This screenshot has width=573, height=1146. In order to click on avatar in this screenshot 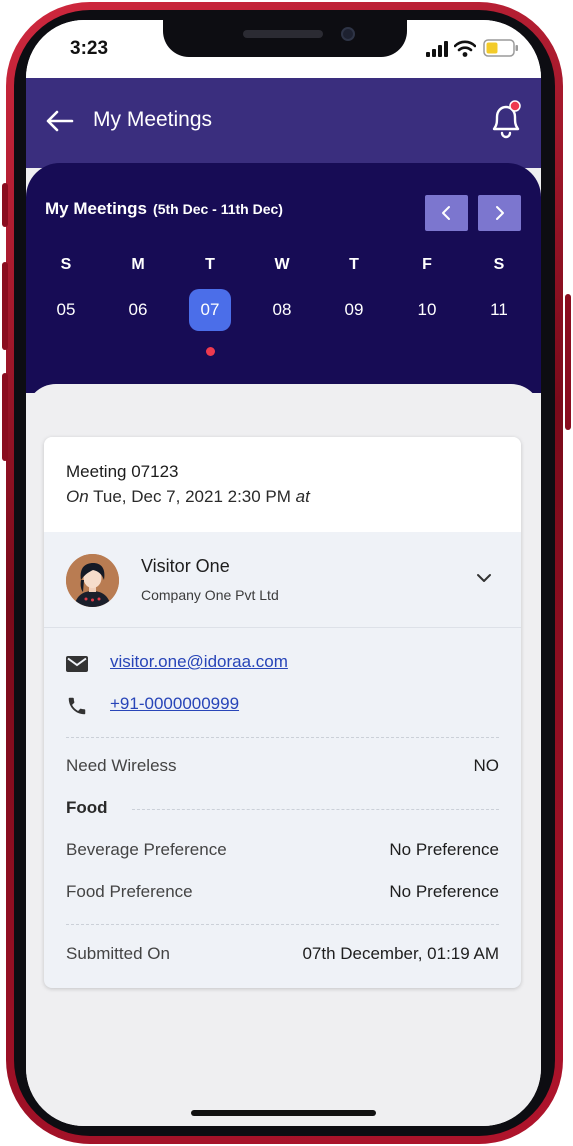, I will do `click(92, 580)`.